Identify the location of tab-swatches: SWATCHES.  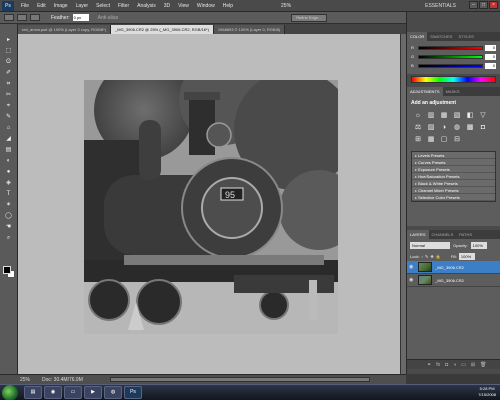
(441, 36).